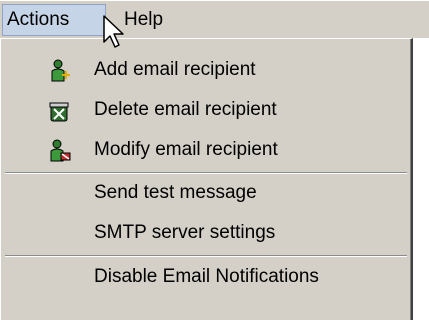 This screenshot has width=429, height=320. I want to click on delete-user-icon, so click(59, 111).